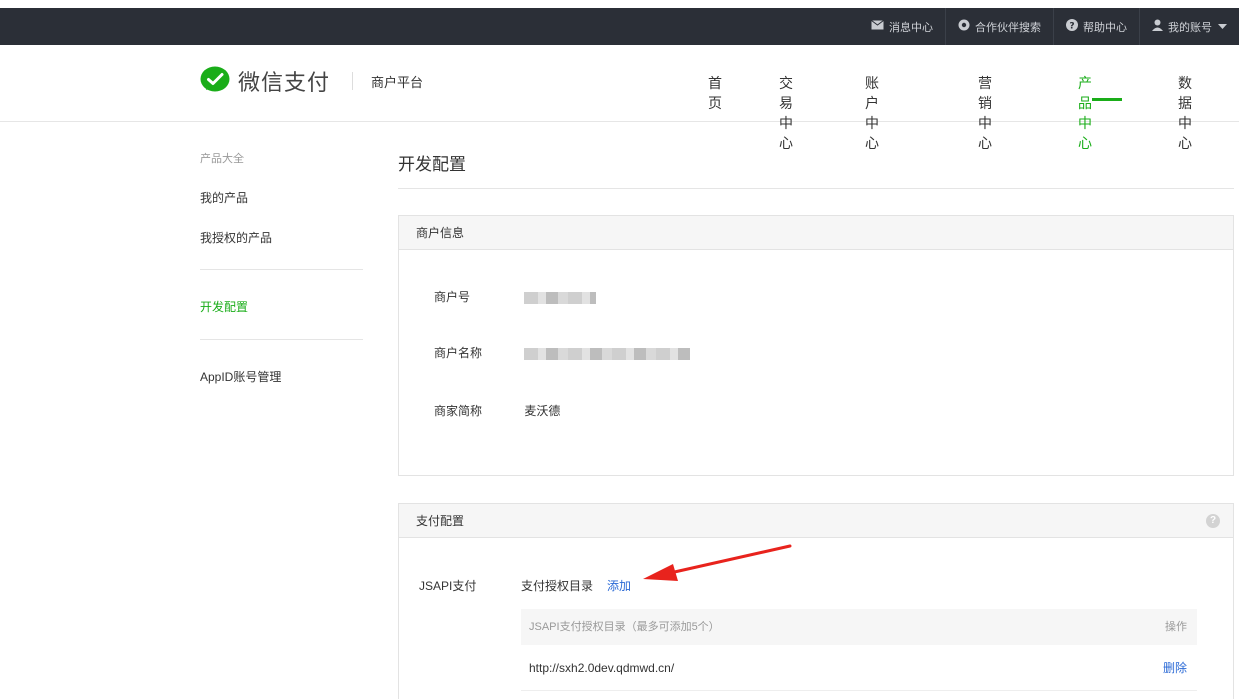 This screenshot has width=1239, height=699. Describe the element at coordinates (440, 521) in the screenshot. I see `payment-config-title: 支付配置` at that location.